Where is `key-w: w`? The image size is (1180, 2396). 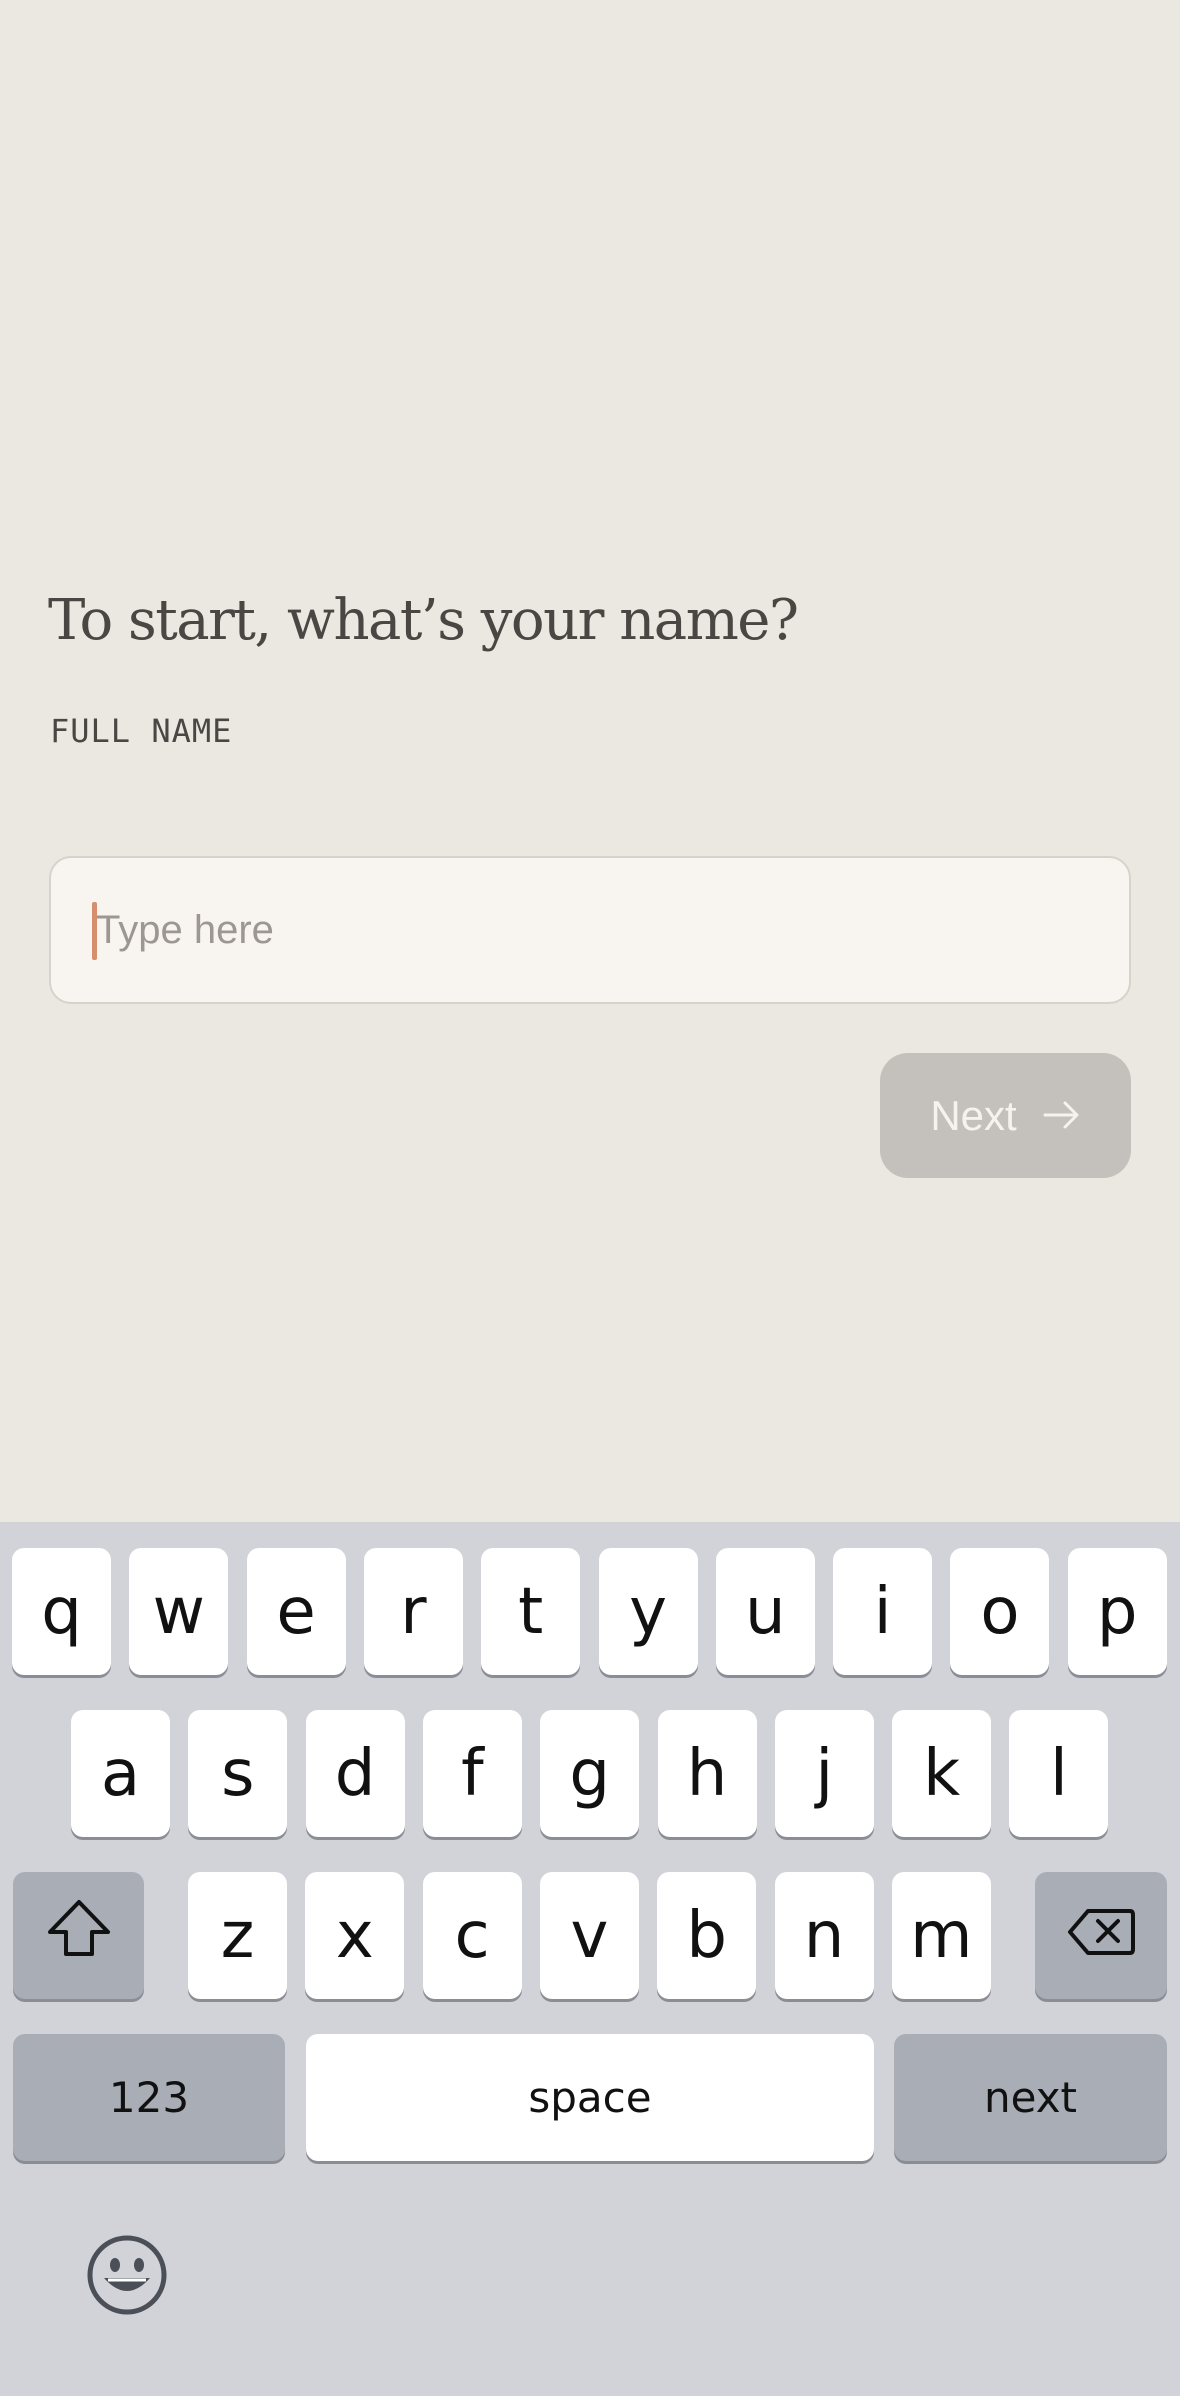 key-w: w is located at coordinates (179, 1611).